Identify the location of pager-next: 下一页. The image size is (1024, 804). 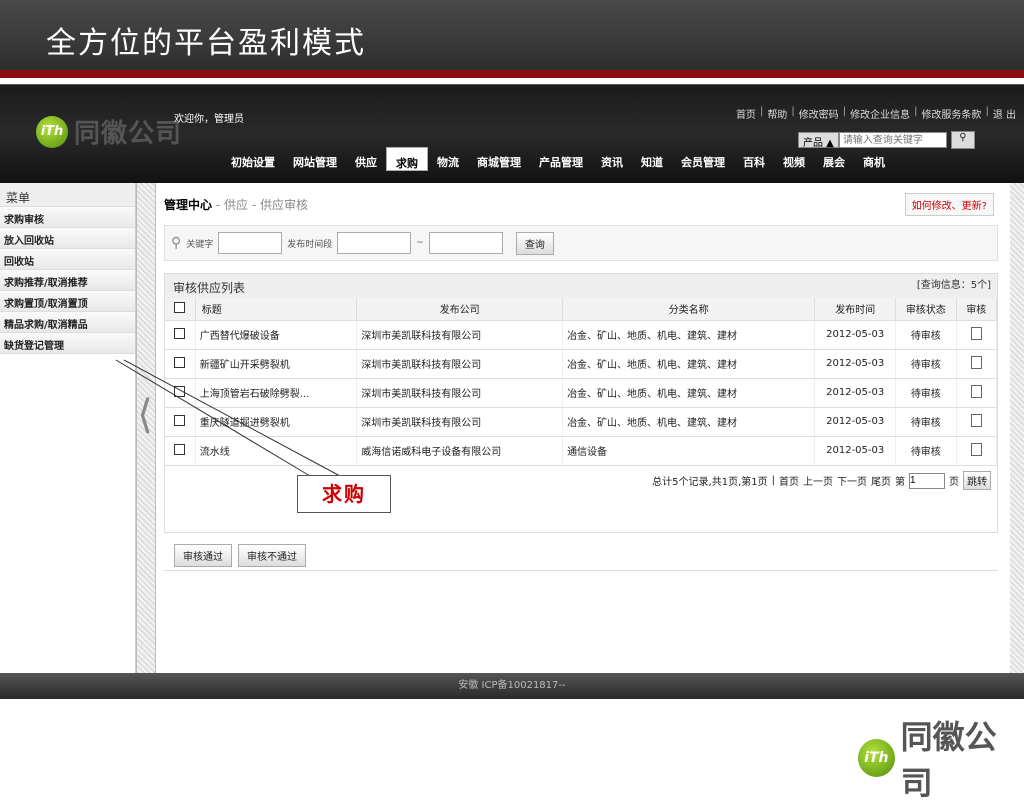
(852, 480).